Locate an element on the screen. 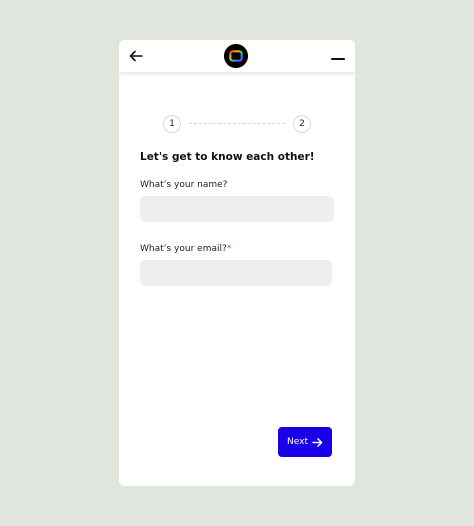 This screenshot has width=474, height=526. email-label-text: What’s your email? is located at coordinates (183, 249).